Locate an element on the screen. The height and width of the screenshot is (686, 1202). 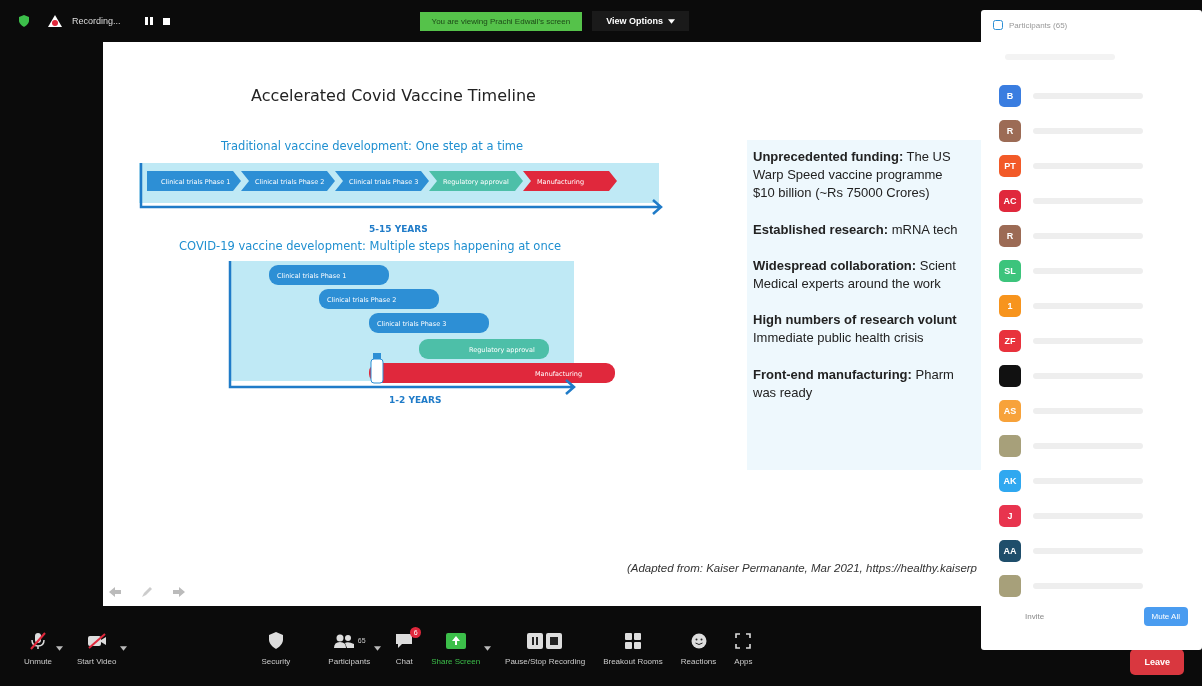
key-point: High numbers of research volunt Immediate public health crisis is located at coordinates (855, 329).